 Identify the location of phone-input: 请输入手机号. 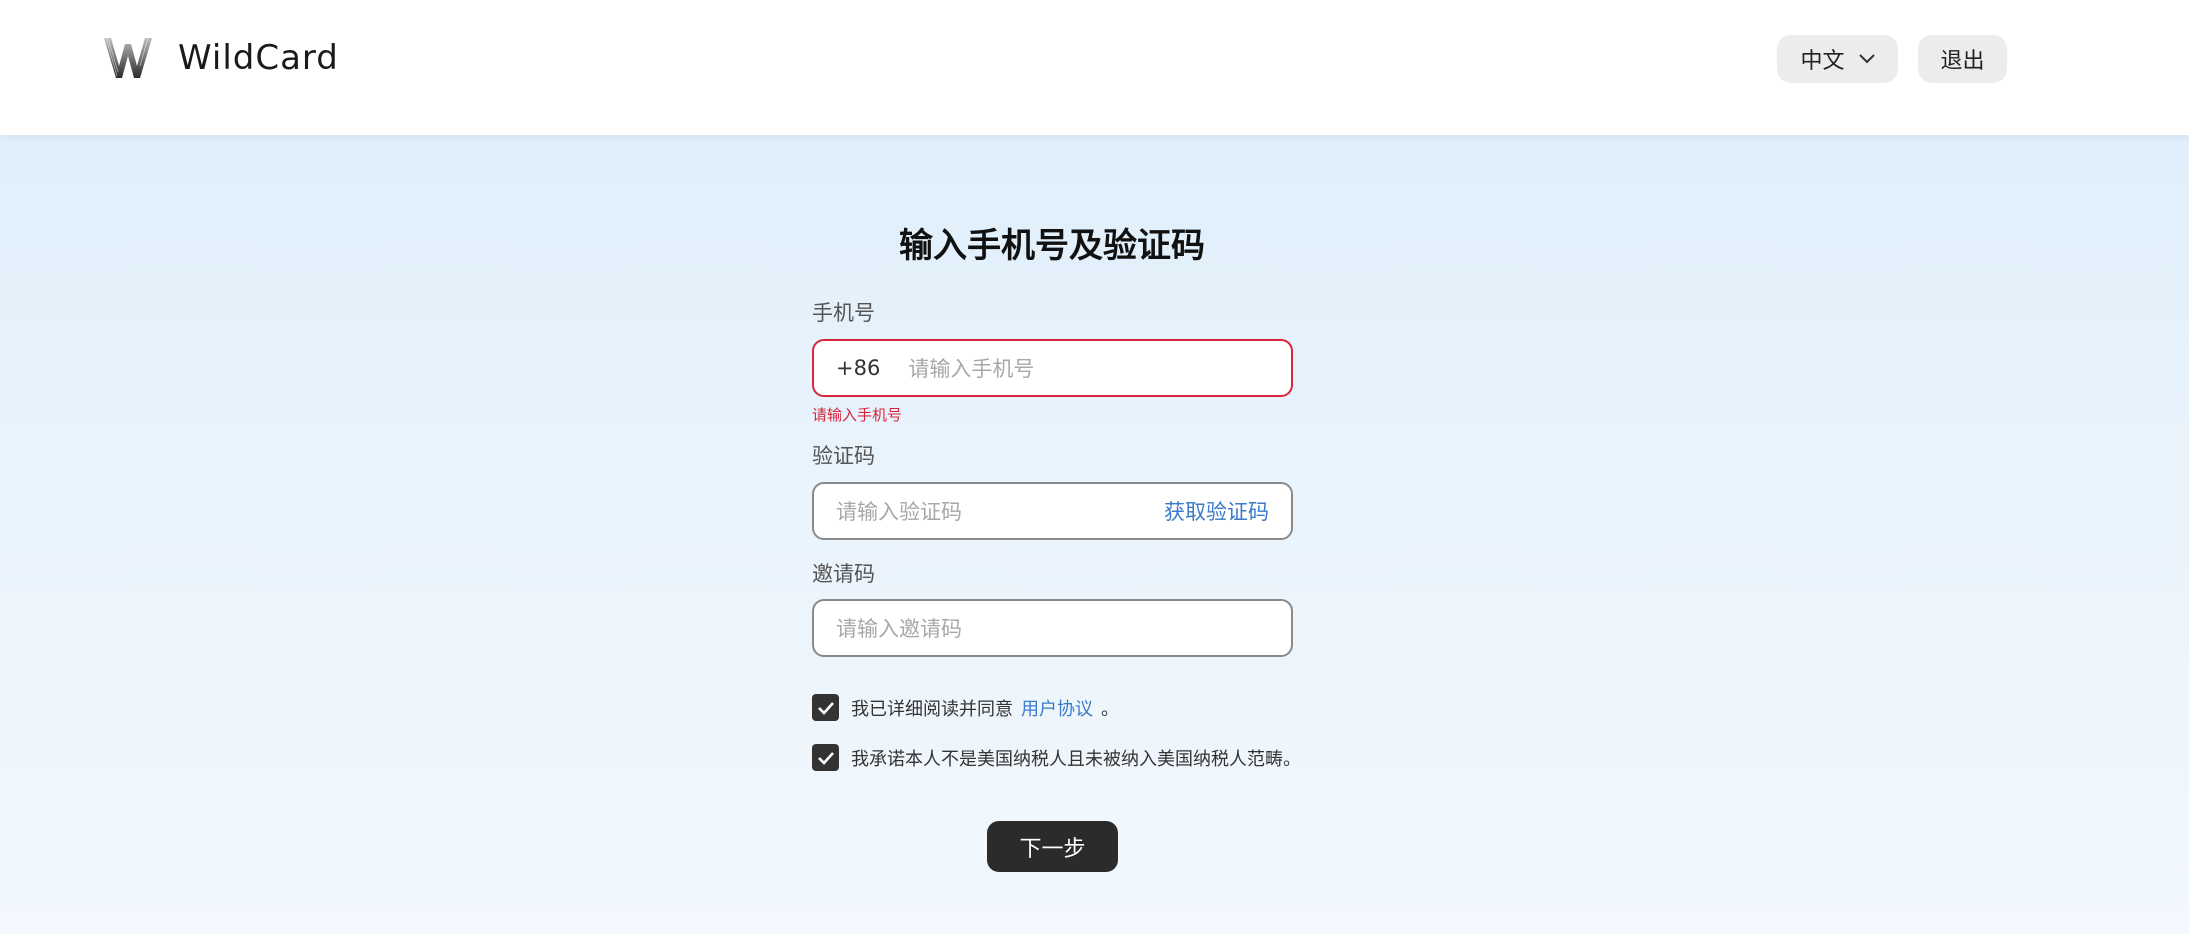
(1088, 368).